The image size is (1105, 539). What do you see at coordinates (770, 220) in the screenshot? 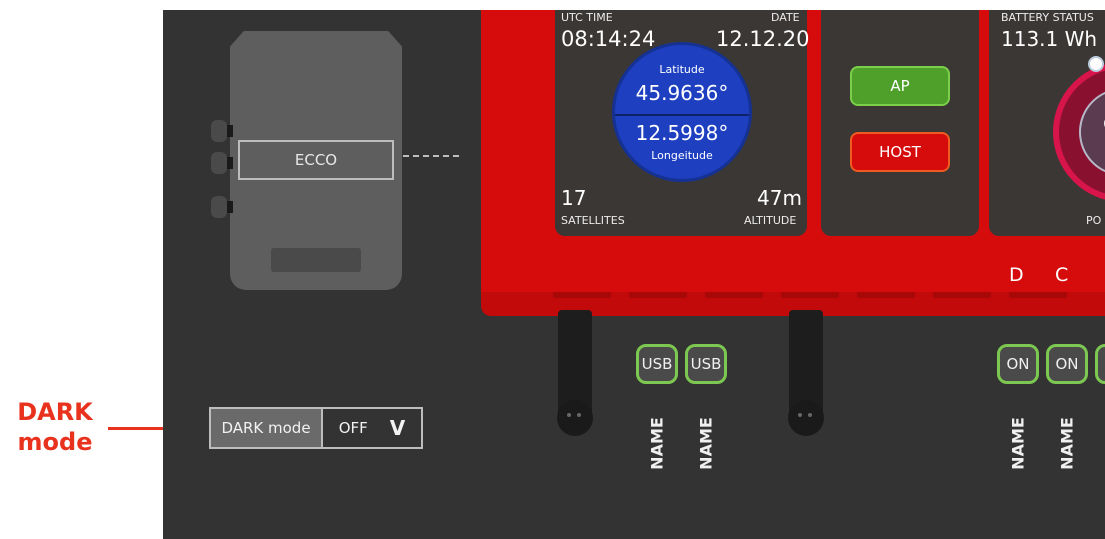
I see `altitude-label: ALTITUDE` at bounding box center [770, 220].